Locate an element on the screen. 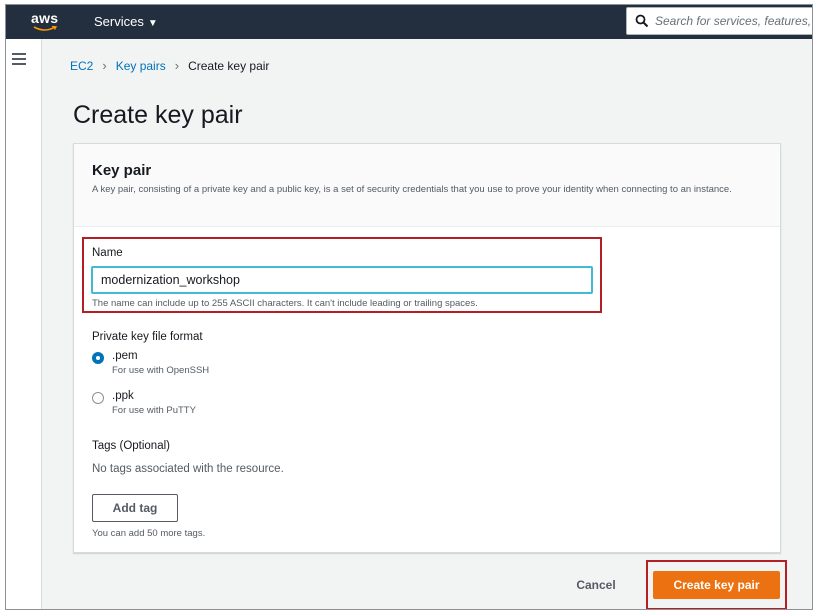 The height and width of the screenshot is (616, 818). sidebar is located at coordinates (24, 324).